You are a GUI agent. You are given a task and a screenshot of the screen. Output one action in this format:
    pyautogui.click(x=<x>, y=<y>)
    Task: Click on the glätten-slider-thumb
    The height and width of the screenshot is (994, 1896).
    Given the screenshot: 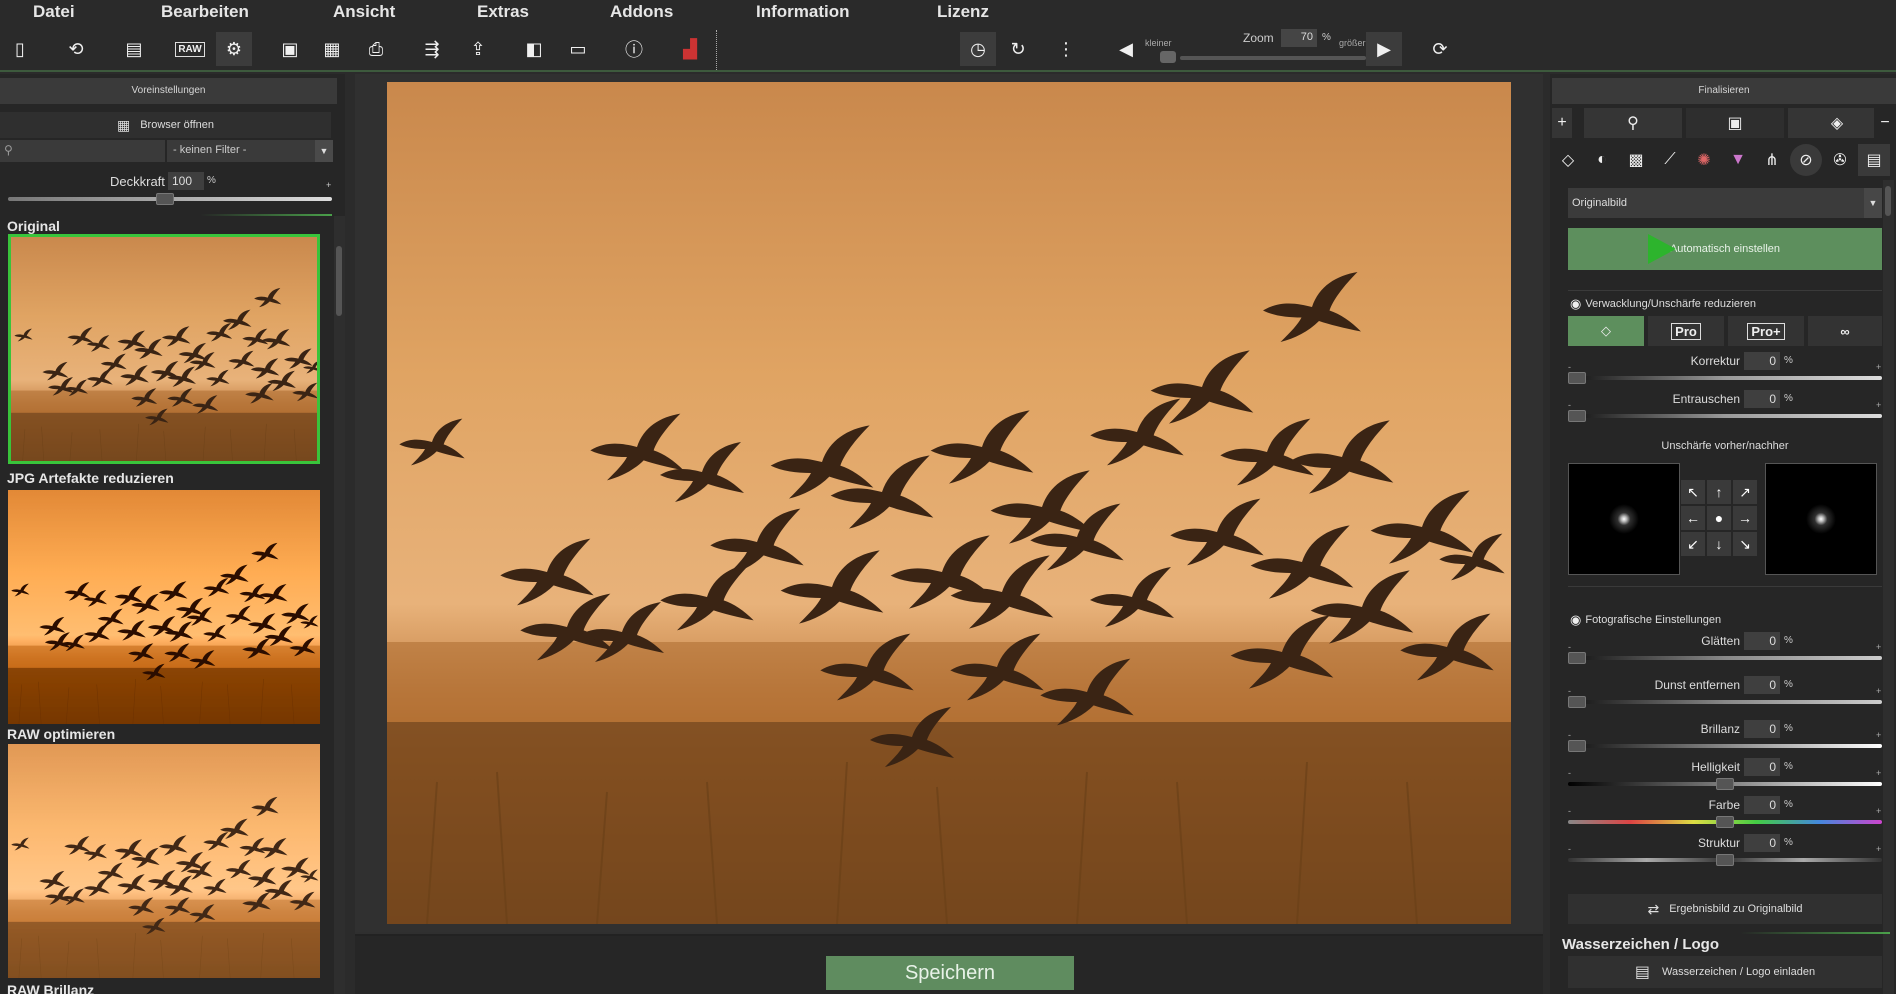 What is the action you would take?
    pyautogui.click(x=1577, y=658)
    